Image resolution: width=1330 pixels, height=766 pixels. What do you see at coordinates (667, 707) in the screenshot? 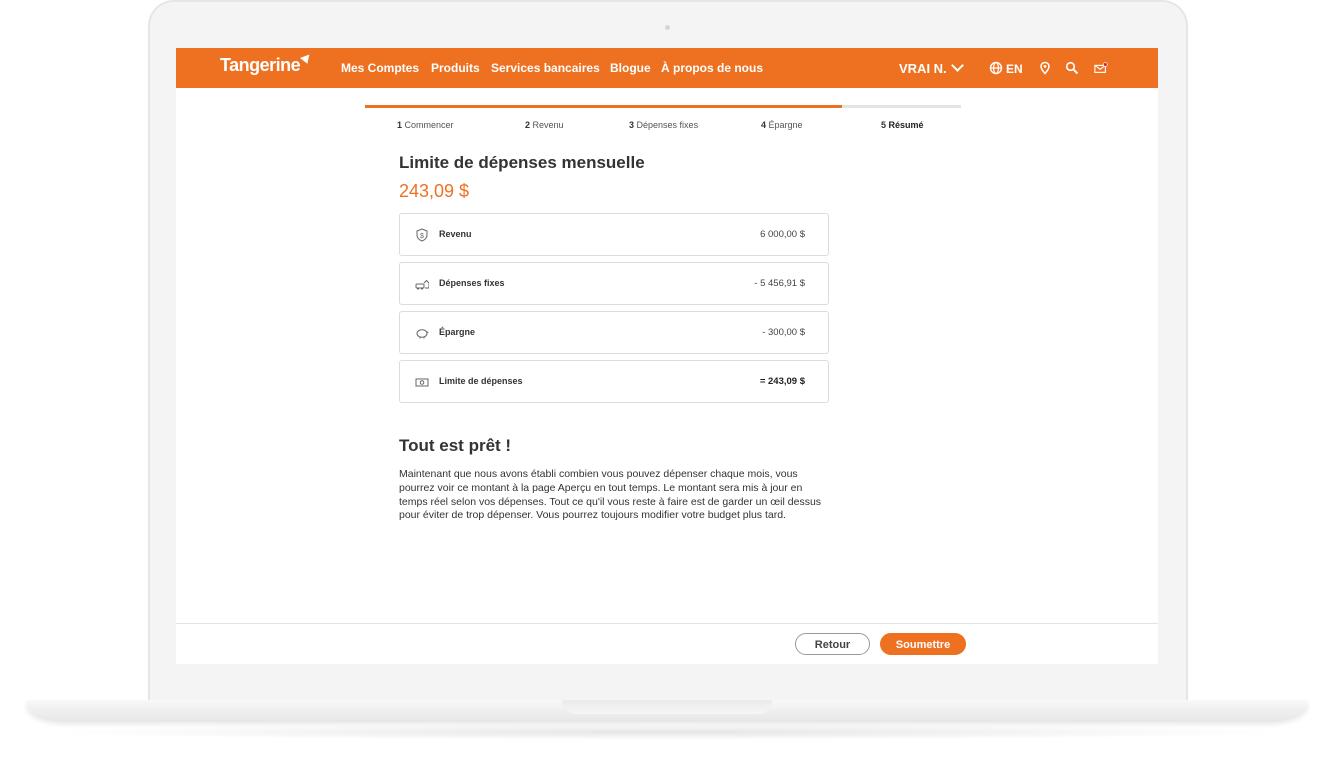
I see `laptop-notch` at bounding box center [667, 707].